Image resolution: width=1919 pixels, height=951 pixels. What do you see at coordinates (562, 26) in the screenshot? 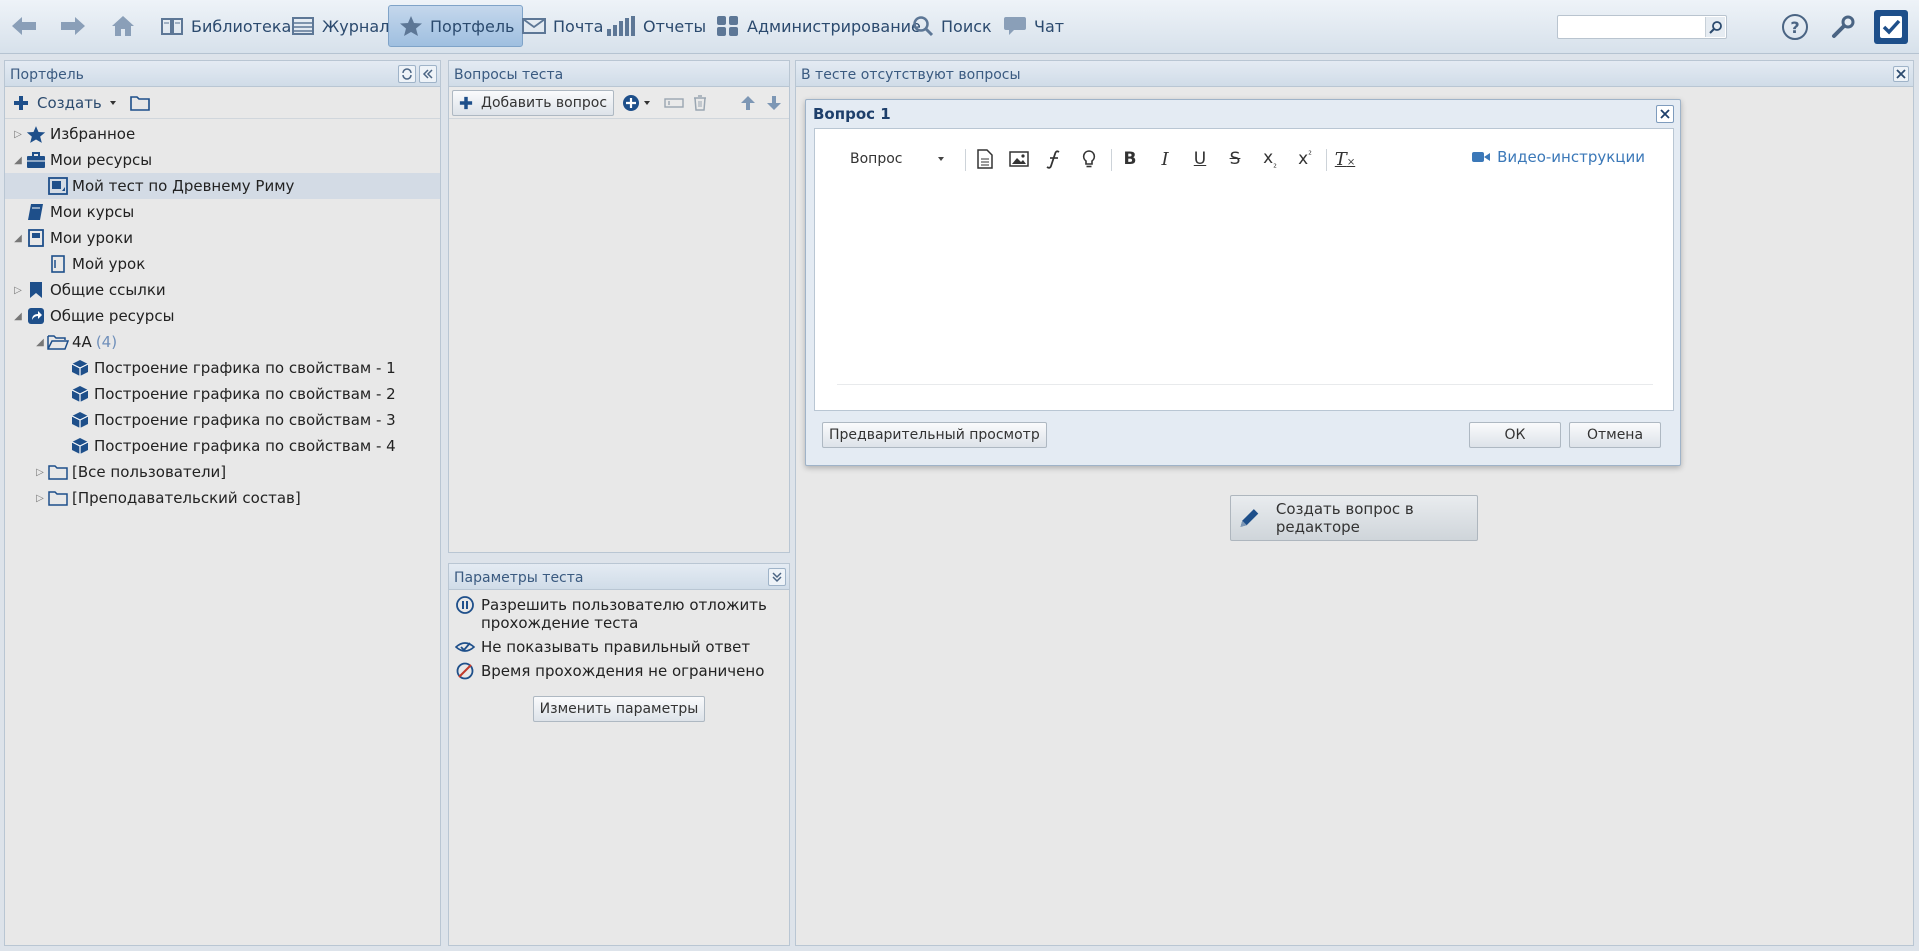
I see `nav-mail: Почта` at bounding box center [562, 26].